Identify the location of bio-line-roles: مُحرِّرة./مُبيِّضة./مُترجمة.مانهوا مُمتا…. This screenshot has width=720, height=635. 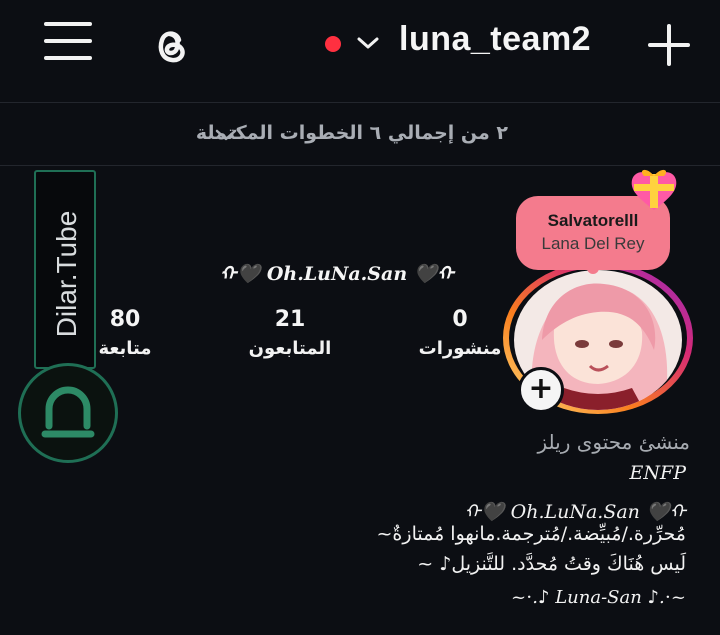
(531, 534).